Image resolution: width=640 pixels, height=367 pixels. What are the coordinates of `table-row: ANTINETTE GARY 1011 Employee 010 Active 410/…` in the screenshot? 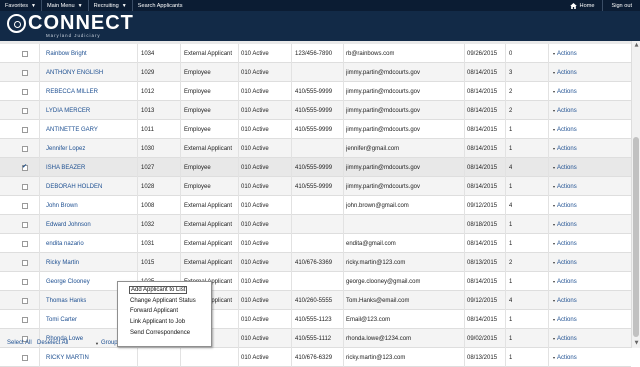 It's located at (315, 129).